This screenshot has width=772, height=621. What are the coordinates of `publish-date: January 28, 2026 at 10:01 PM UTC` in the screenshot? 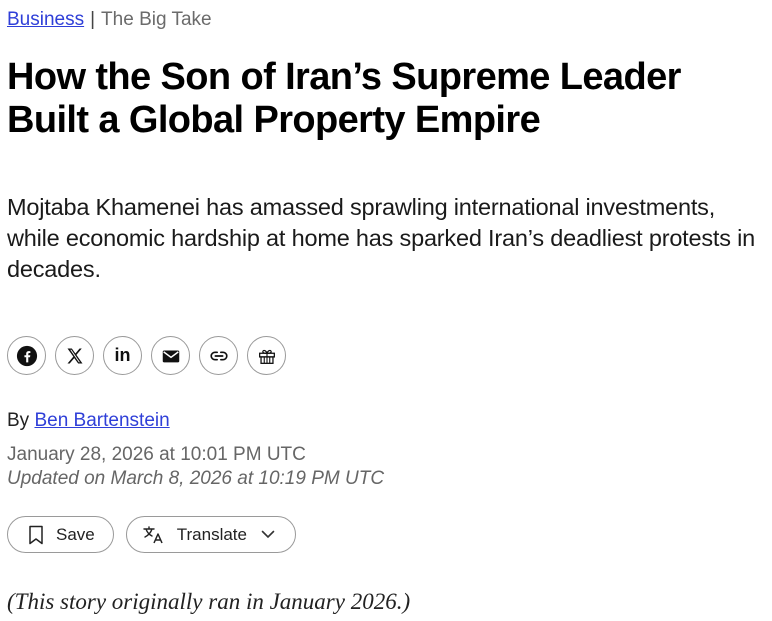 It's located at (156, 454).